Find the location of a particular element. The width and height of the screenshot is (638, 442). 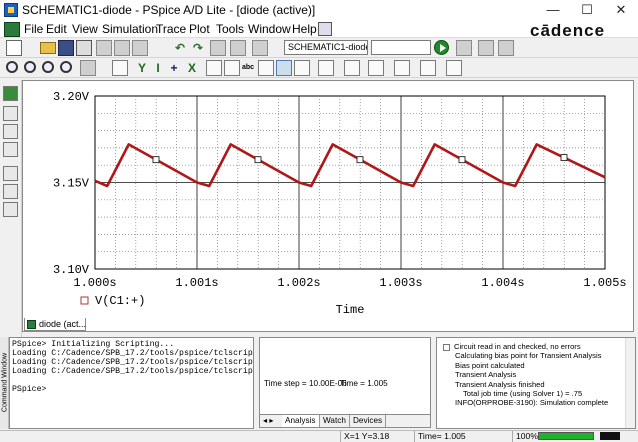

log-entry: Bias point calculated is located at coordinates (490, 365).